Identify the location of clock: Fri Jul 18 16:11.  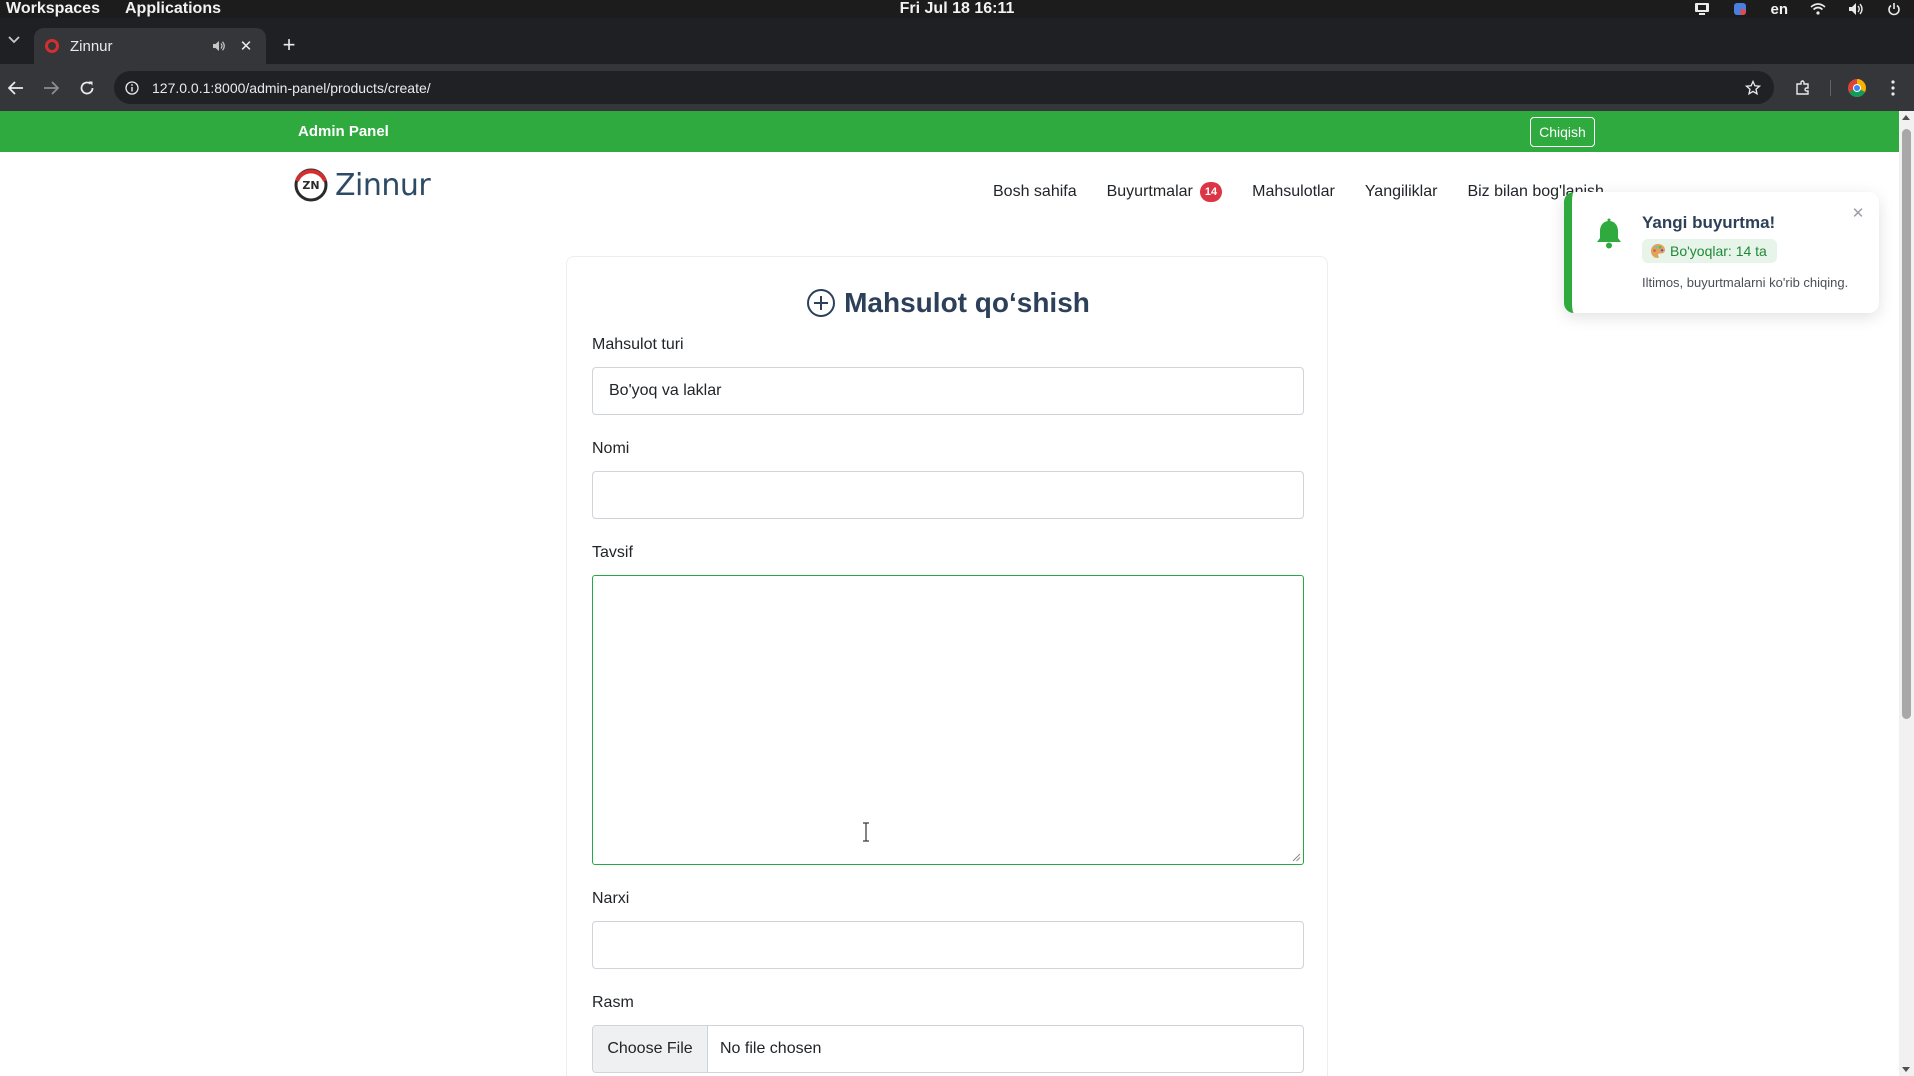
(957, 8).